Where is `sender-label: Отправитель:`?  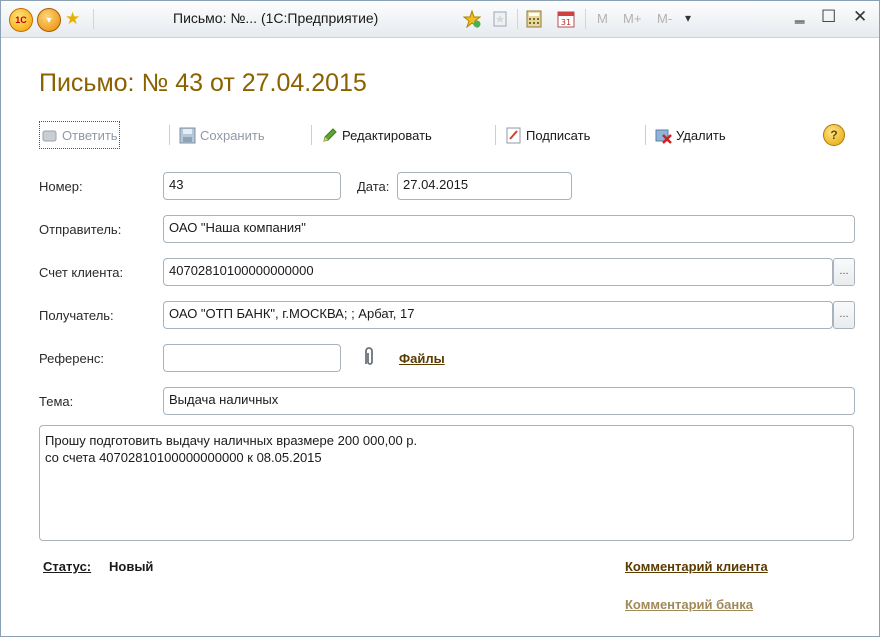
sender-label: Отправитель: is located at coordinates (80, 229).